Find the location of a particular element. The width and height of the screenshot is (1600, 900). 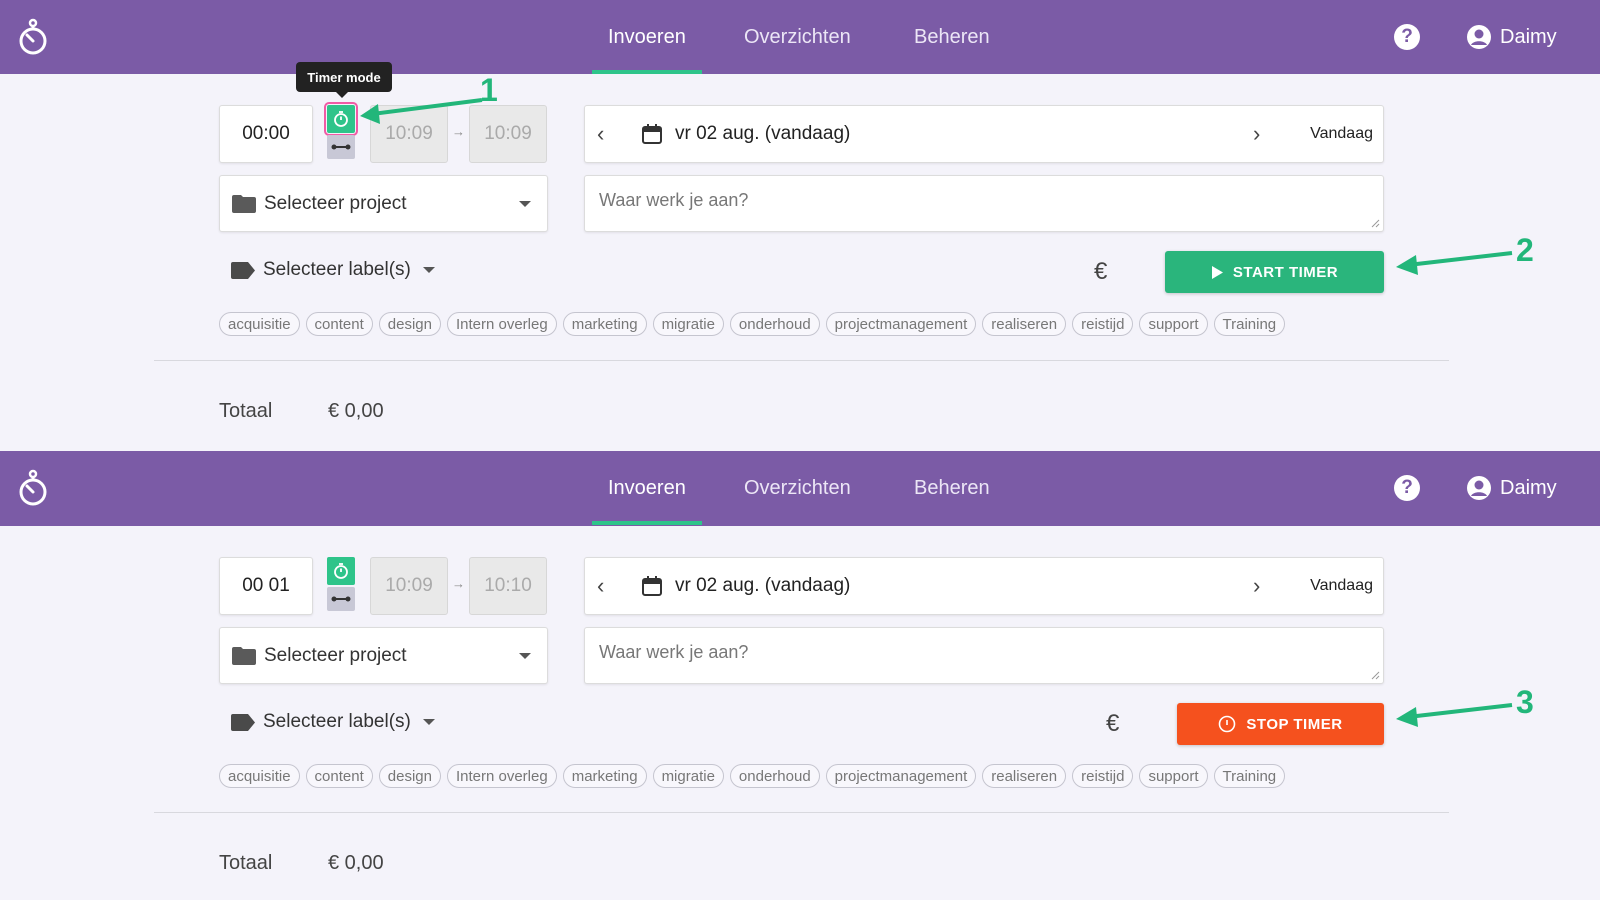

duration-input: 00:00 is located at coordinates (266, 134).